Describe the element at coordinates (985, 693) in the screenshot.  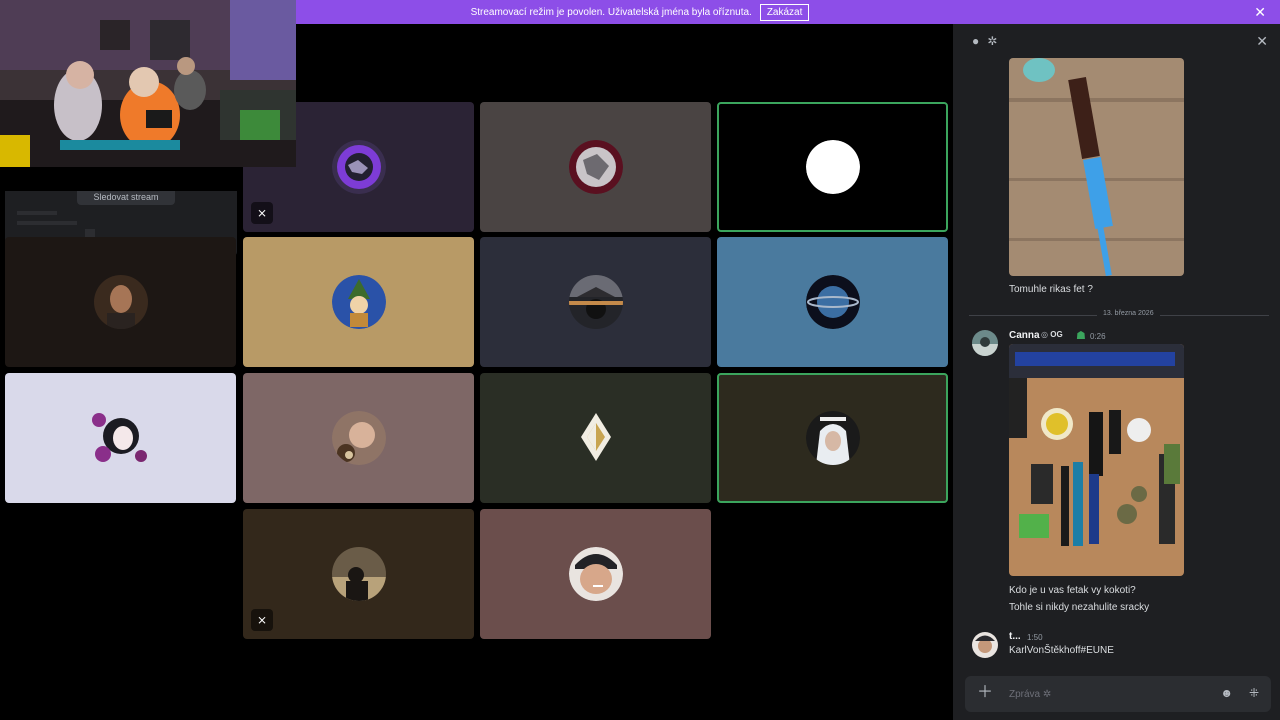
I see `plus-icon: ＋` at that location.